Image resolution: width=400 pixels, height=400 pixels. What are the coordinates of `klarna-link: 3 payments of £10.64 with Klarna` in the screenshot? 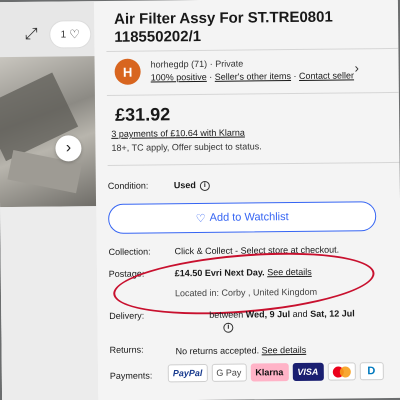 It's located at (178, 133).